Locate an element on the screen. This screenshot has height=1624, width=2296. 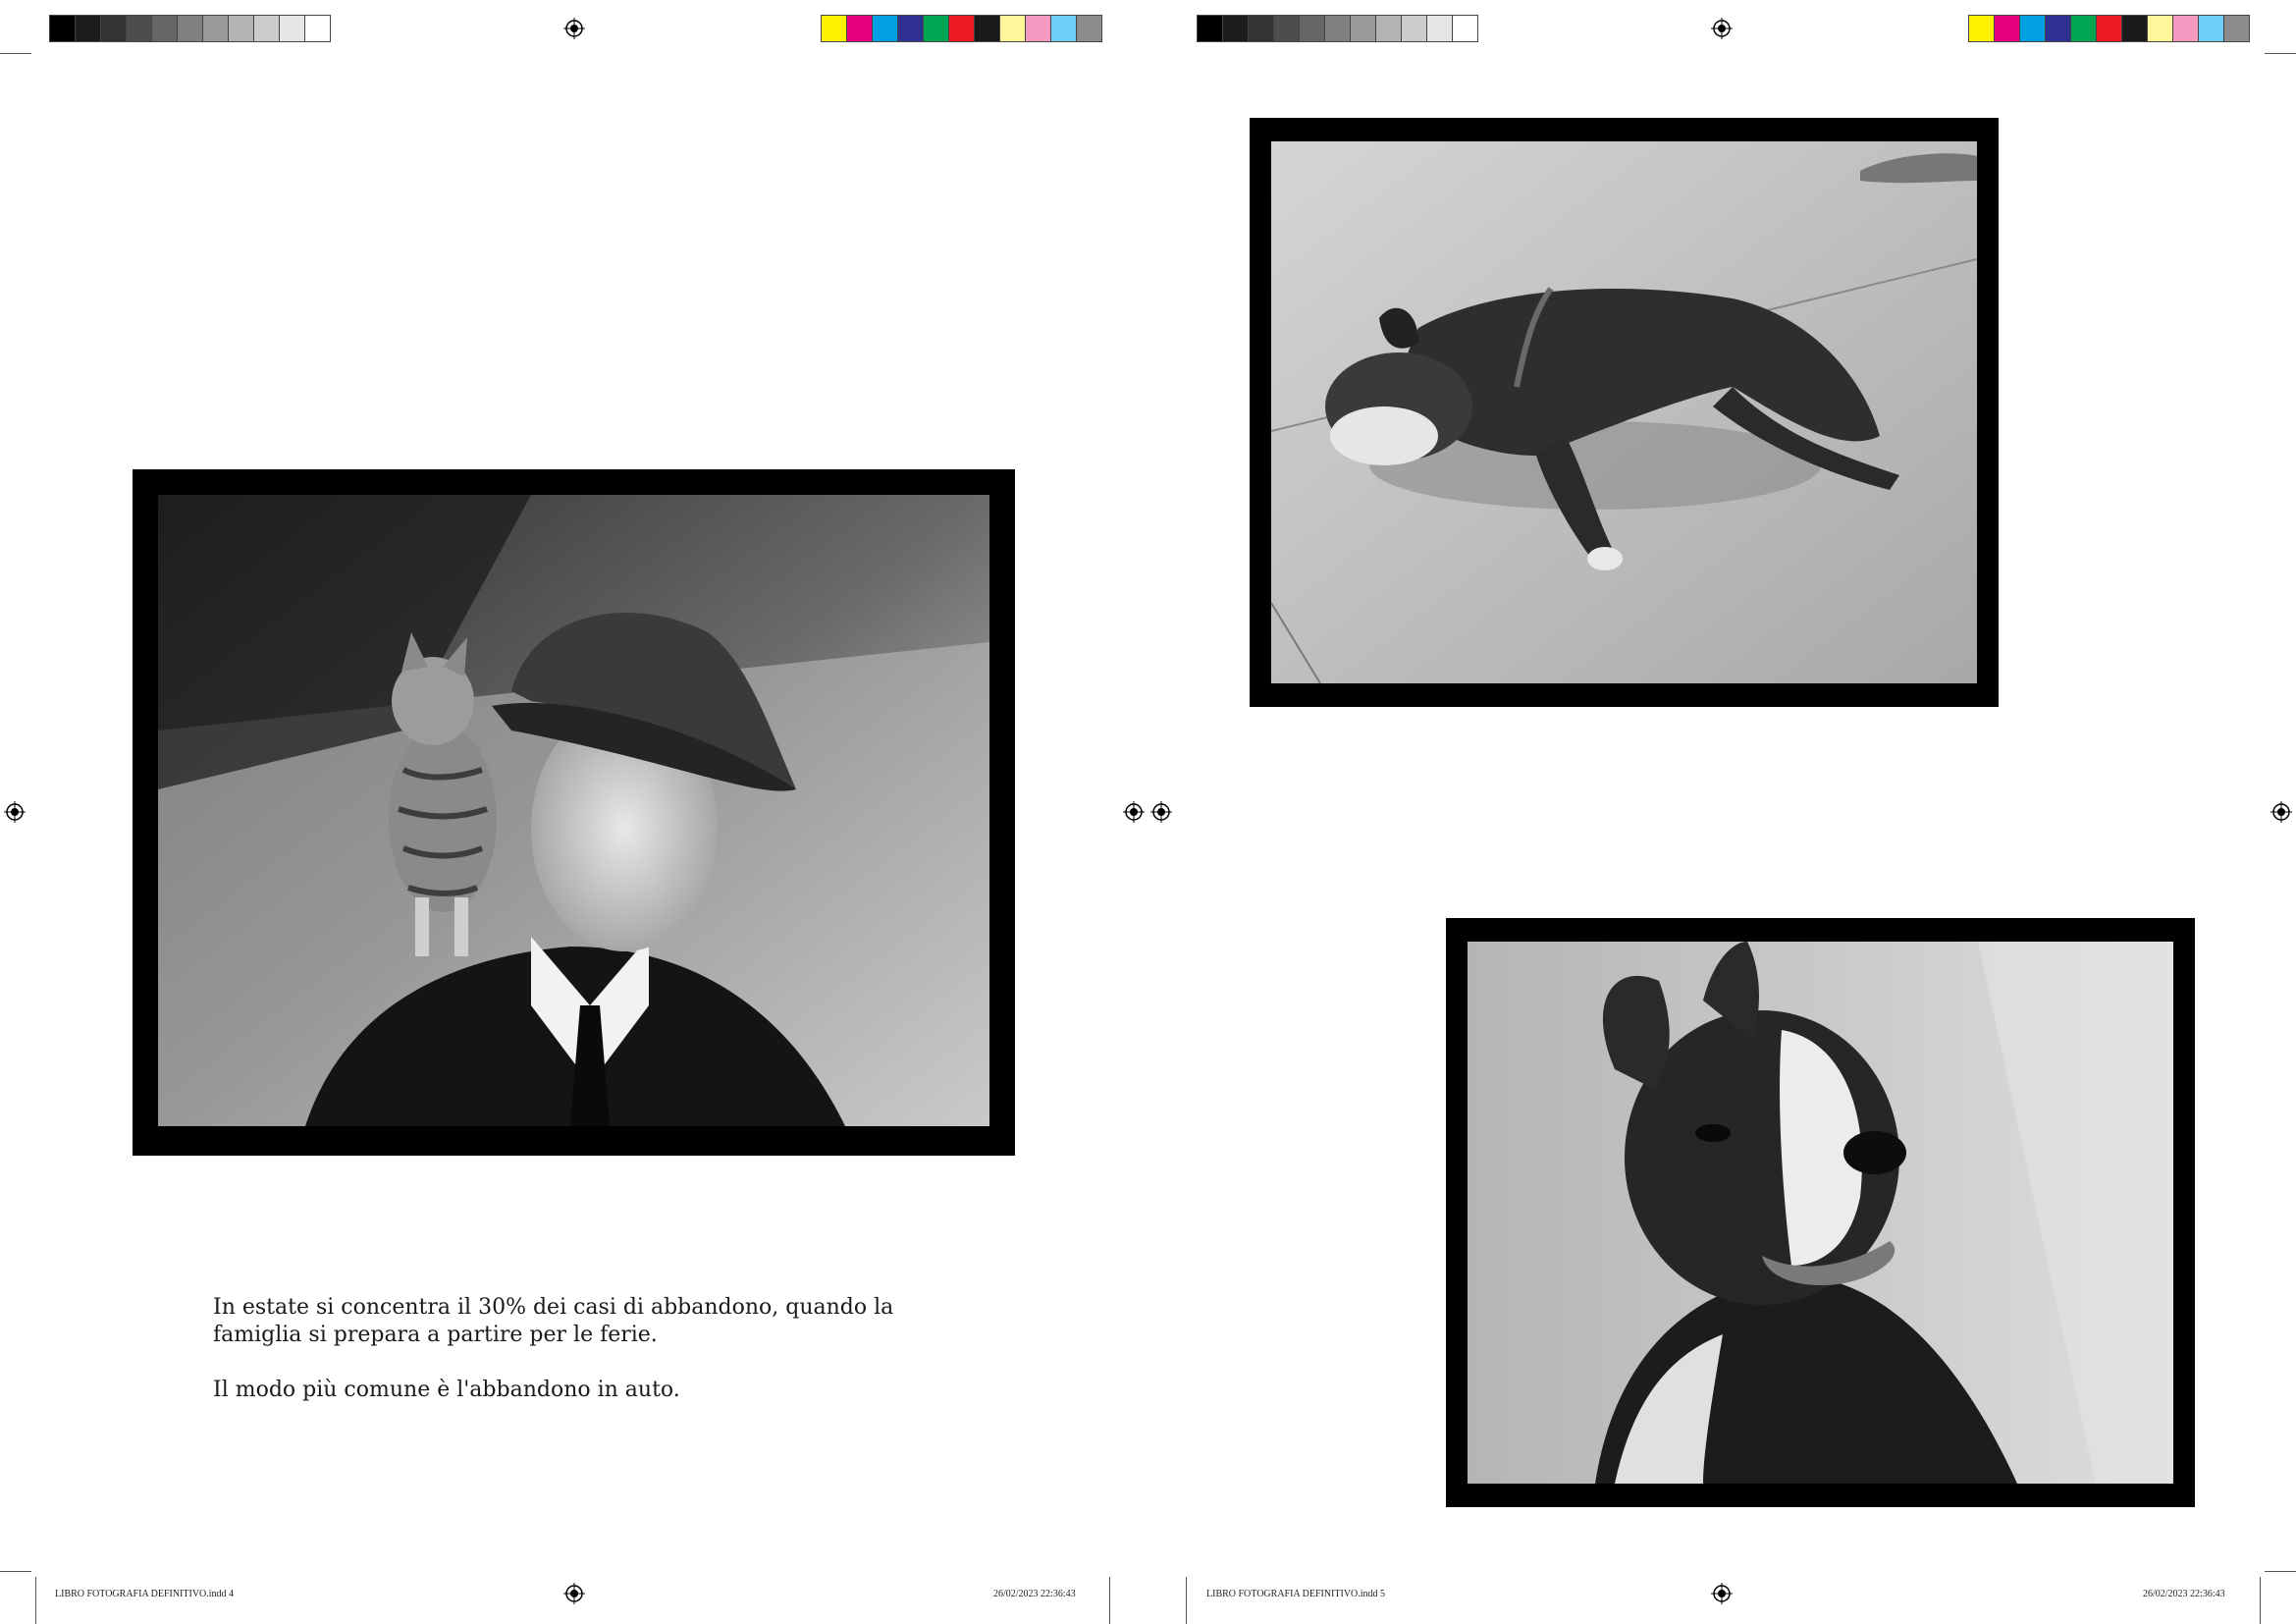
color-swatch-strip-right is located at coordinates (2109, 28).